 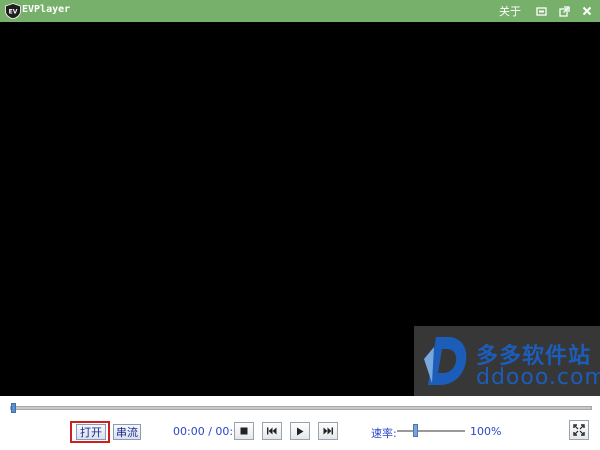 I want to click on about-link: 关于, so click(x=510, y=11).